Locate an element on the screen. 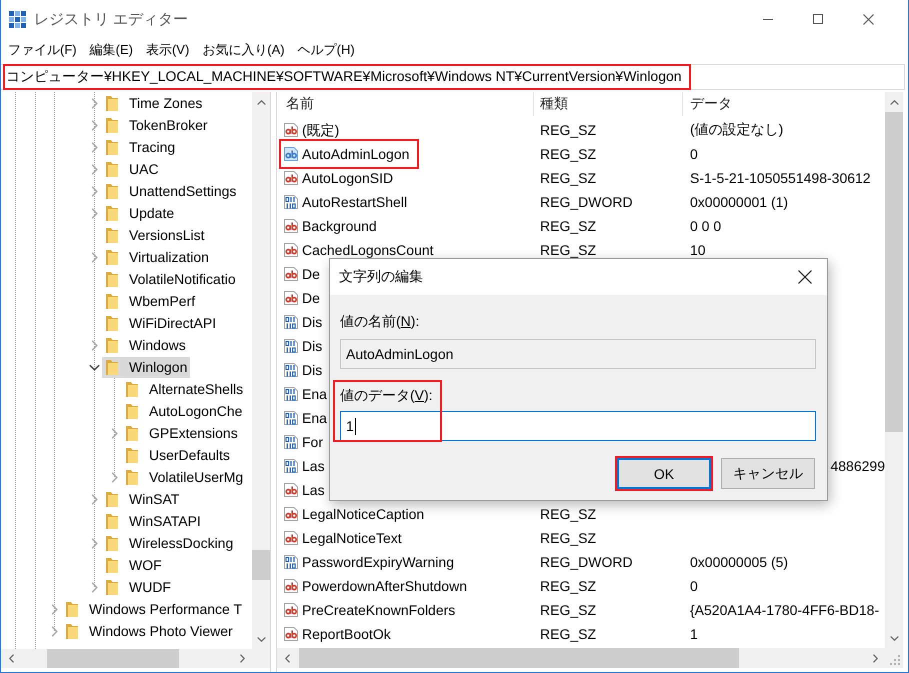 The image size is (909, 673). menu-item: 表示(V) is located at coordinates (168, 50).